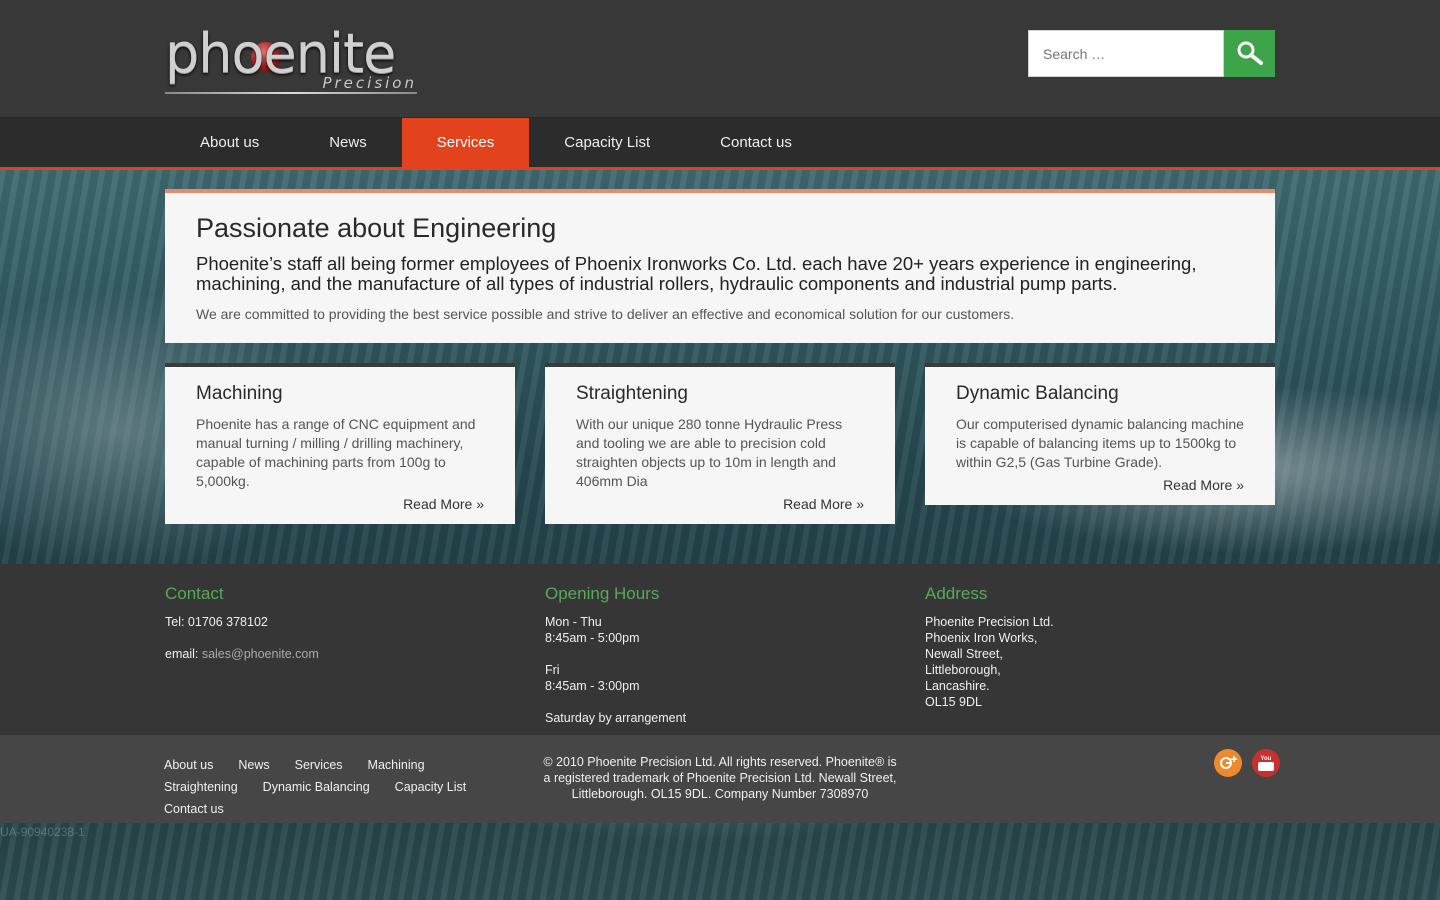 Image resolution: width=1440 pixels, height=900 pixels. Describe the element at coordinates (182, 654) in the screenshot. I see `email-label: email:` at that location.